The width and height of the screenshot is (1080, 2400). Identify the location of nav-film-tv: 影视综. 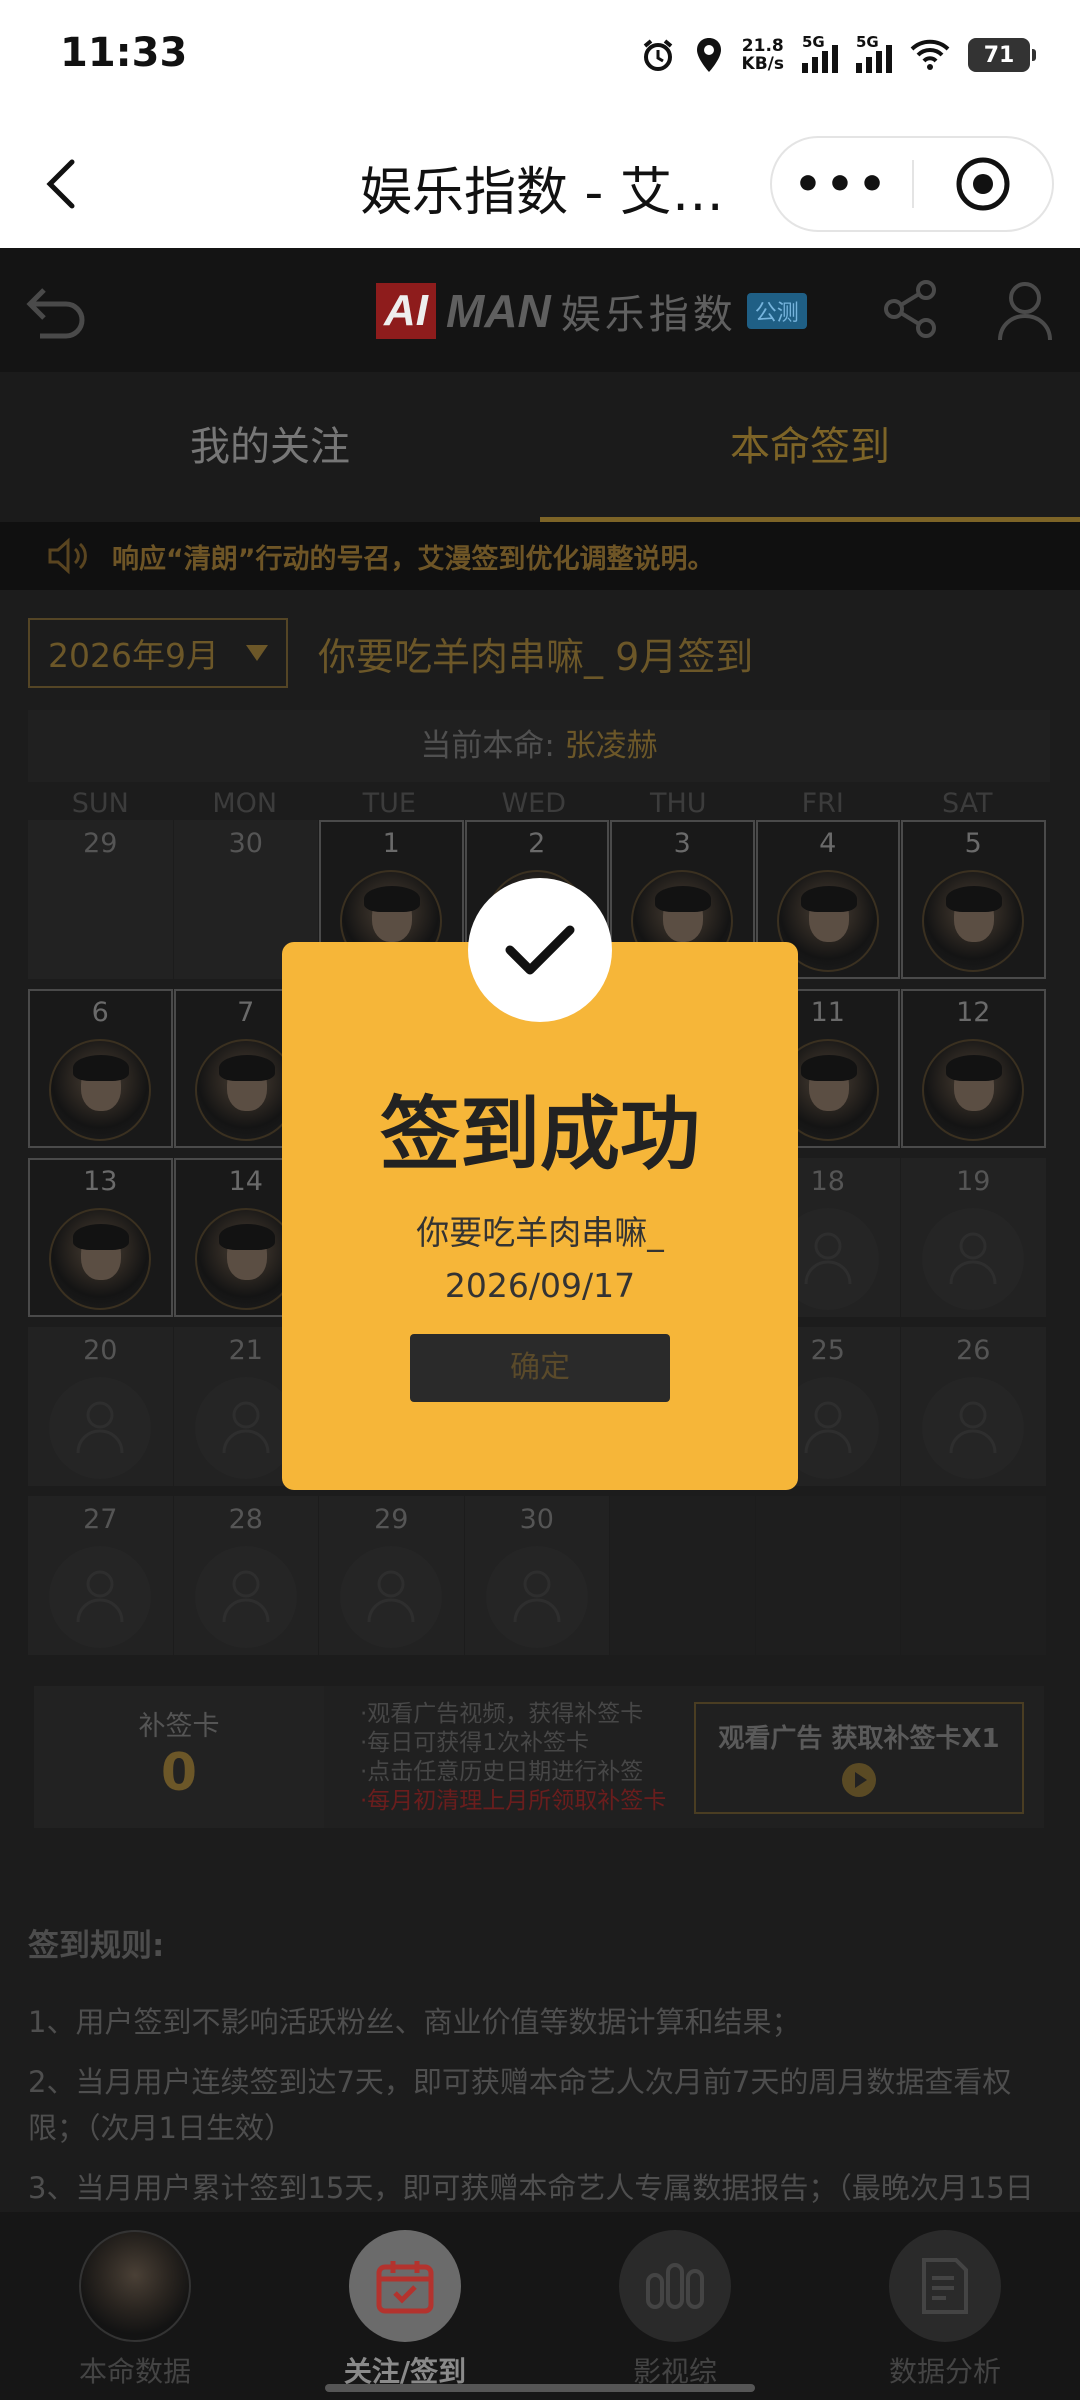
(675, 2306).